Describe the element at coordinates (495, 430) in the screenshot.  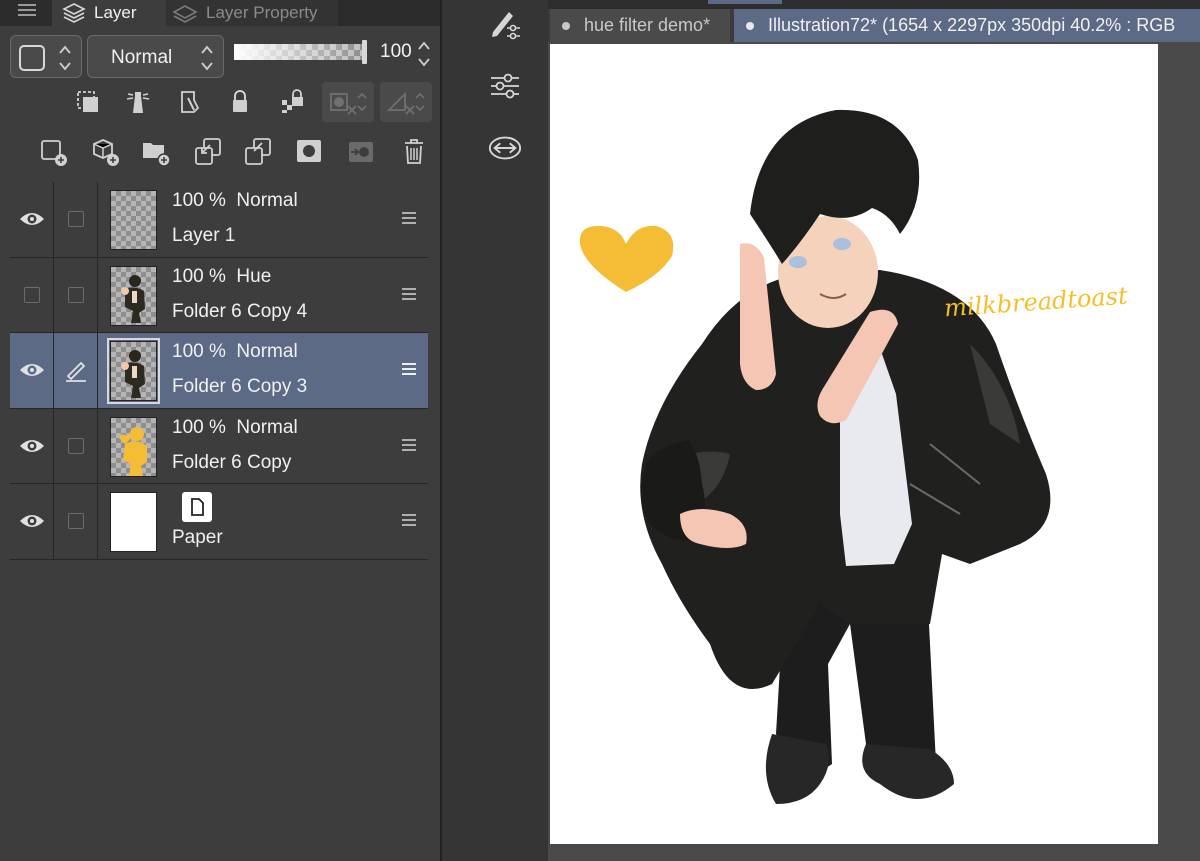
I see `command-bar-vertical` at that location.